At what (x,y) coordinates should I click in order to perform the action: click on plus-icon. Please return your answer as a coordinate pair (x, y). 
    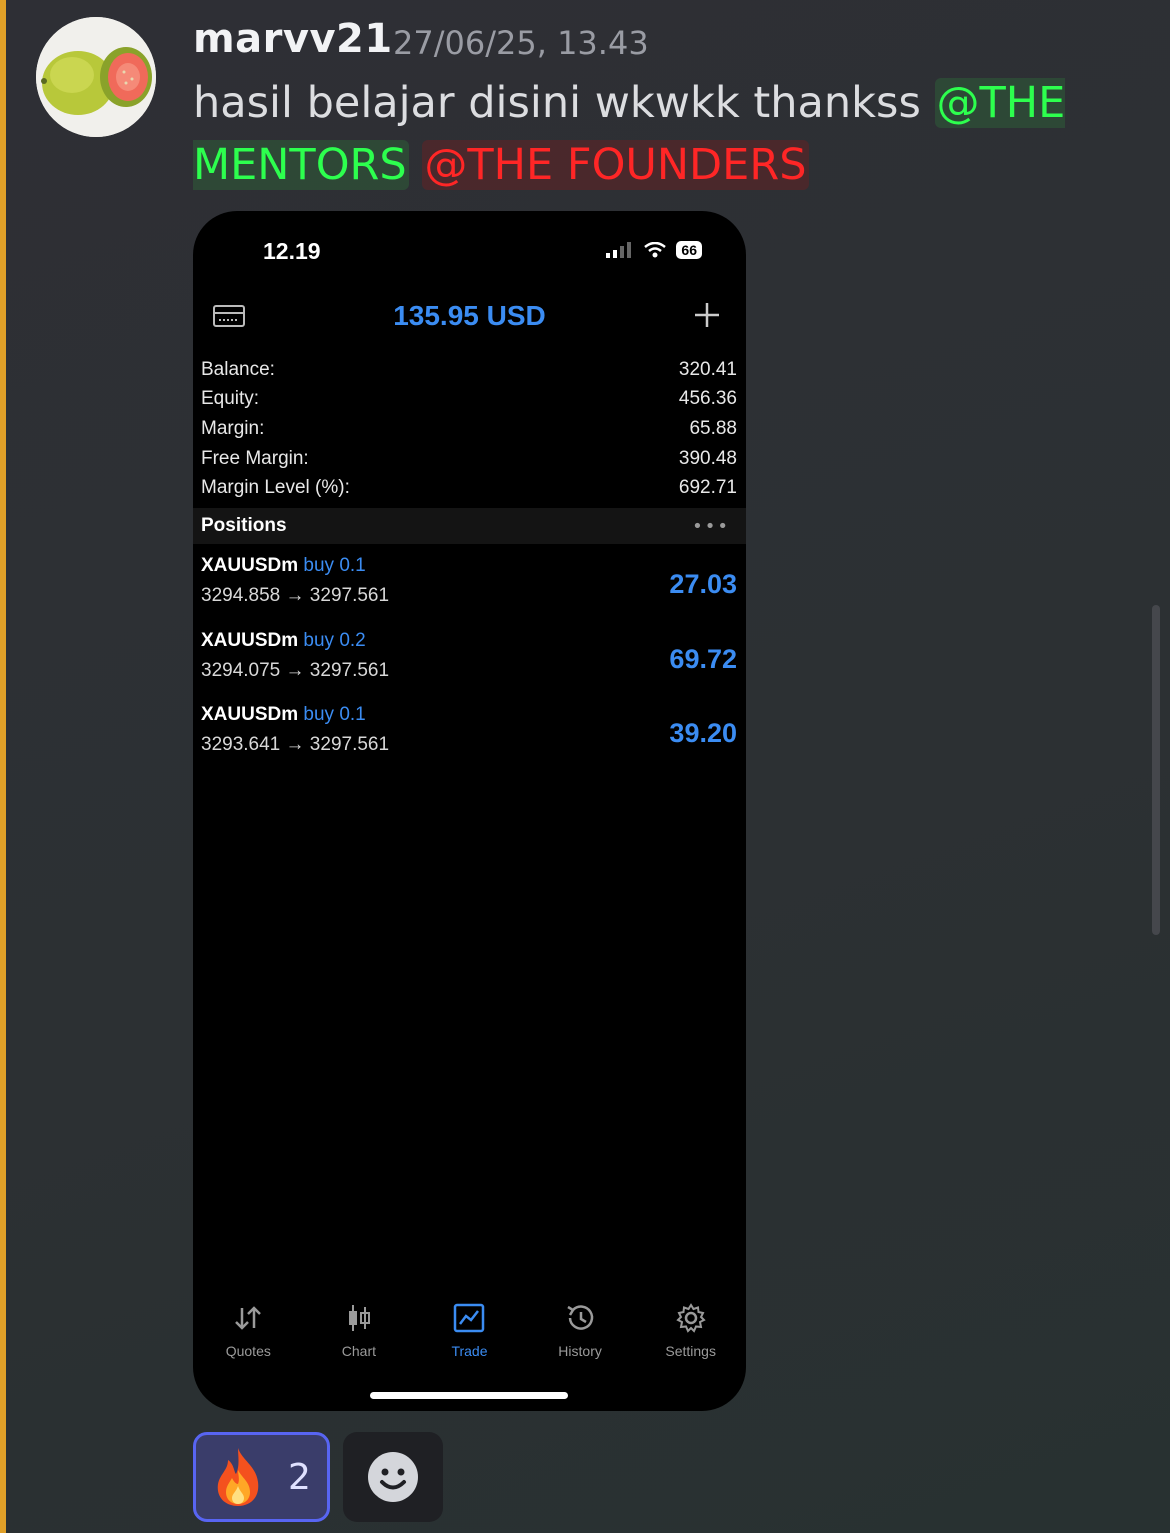
    Looking at the image, I should click on (707, 317).